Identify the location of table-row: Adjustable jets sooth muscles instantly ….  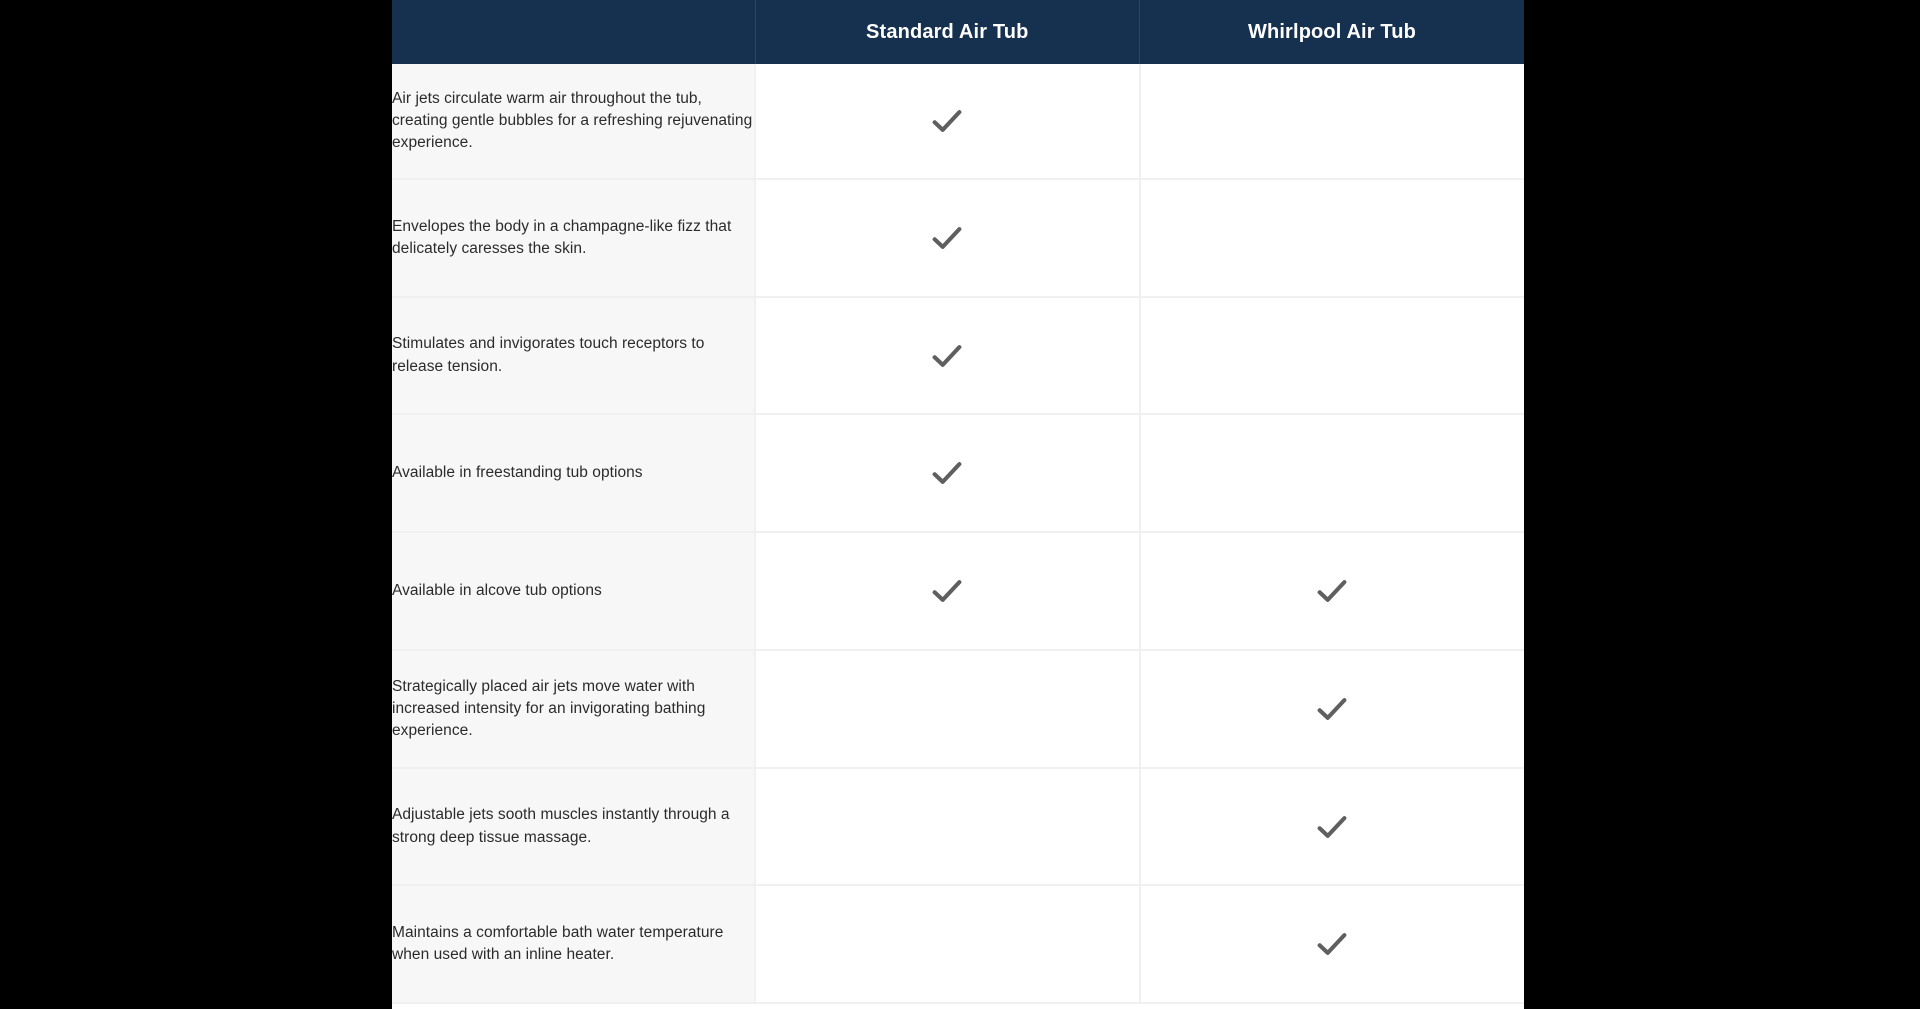
(958, 827).